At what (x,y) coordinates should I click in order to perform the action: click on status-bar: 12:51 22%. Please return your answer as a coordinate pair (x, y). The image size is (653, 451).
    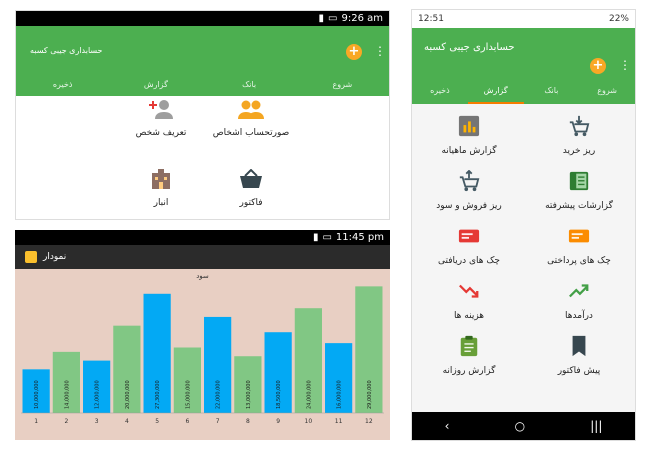
    Looking at the image, I should click on (523, 19).